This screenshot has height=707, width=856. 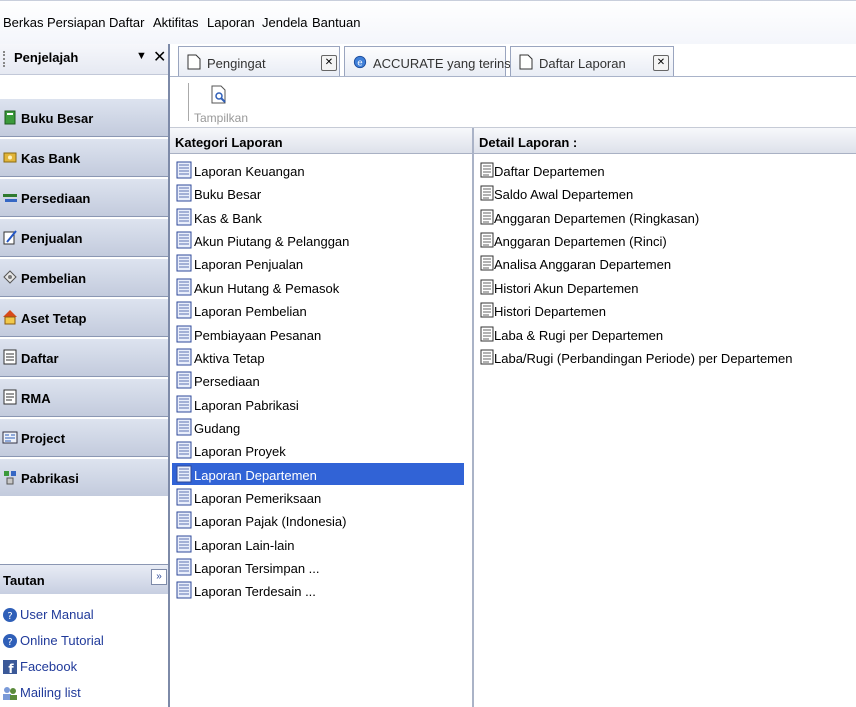 I want to click on document-icon, so click(x=526, y=62).